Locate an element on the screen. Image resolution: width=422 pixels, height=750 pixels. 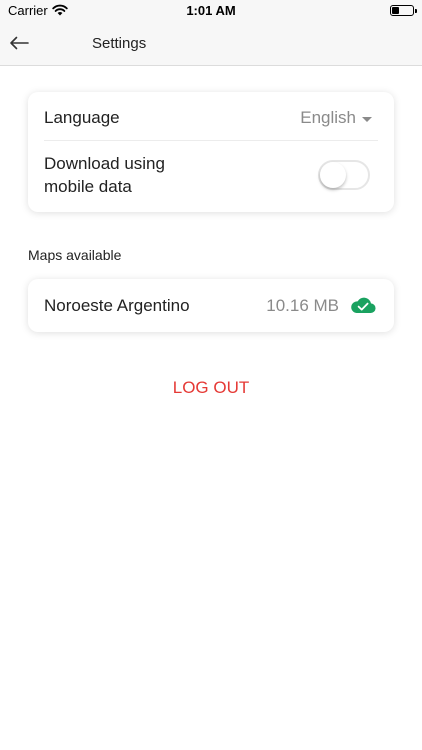
arrow-left-icon is located at coordinates (19, 43).